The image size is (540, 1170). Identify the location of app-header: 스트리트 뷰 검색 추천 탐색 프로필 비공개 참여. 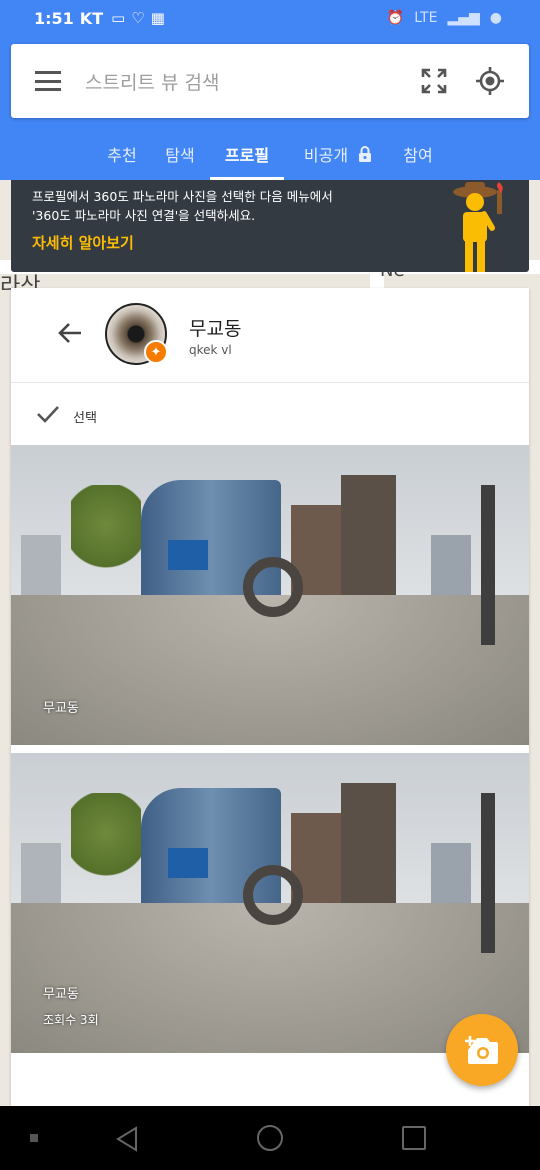
(270, 108).